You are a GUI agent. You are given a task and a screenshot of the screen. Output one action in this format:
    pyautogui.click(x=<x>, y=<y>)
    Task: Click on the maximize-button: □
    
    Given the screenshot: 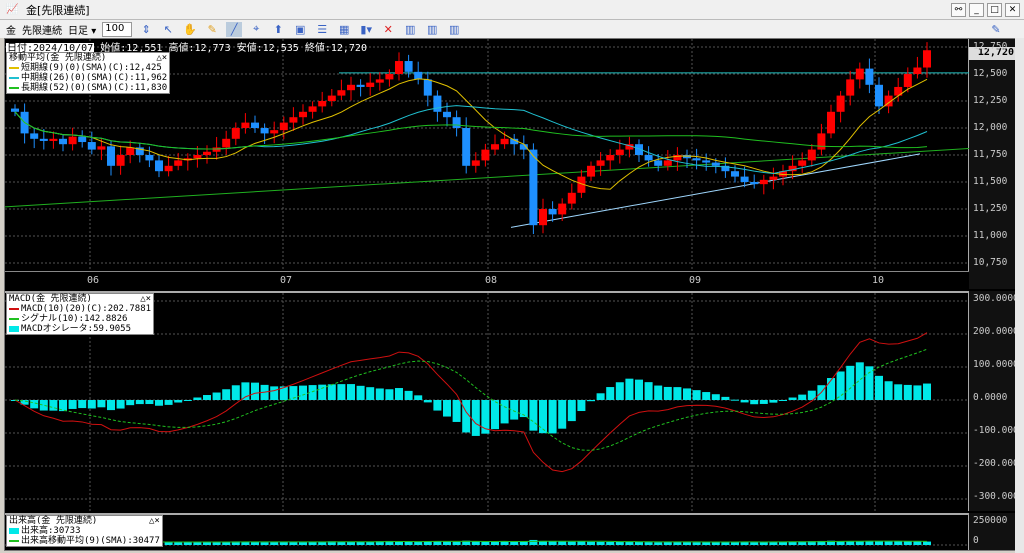 What is the action you would take?
    pyautogui.click(x=994, y=10)
    